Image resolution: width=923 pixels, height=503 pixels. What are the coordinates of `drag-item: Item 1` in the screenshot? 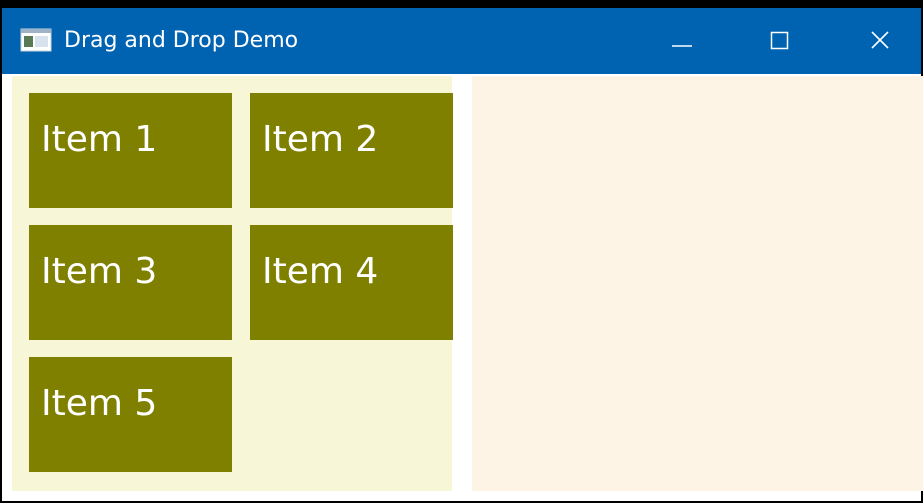 It's located at (130, 150).